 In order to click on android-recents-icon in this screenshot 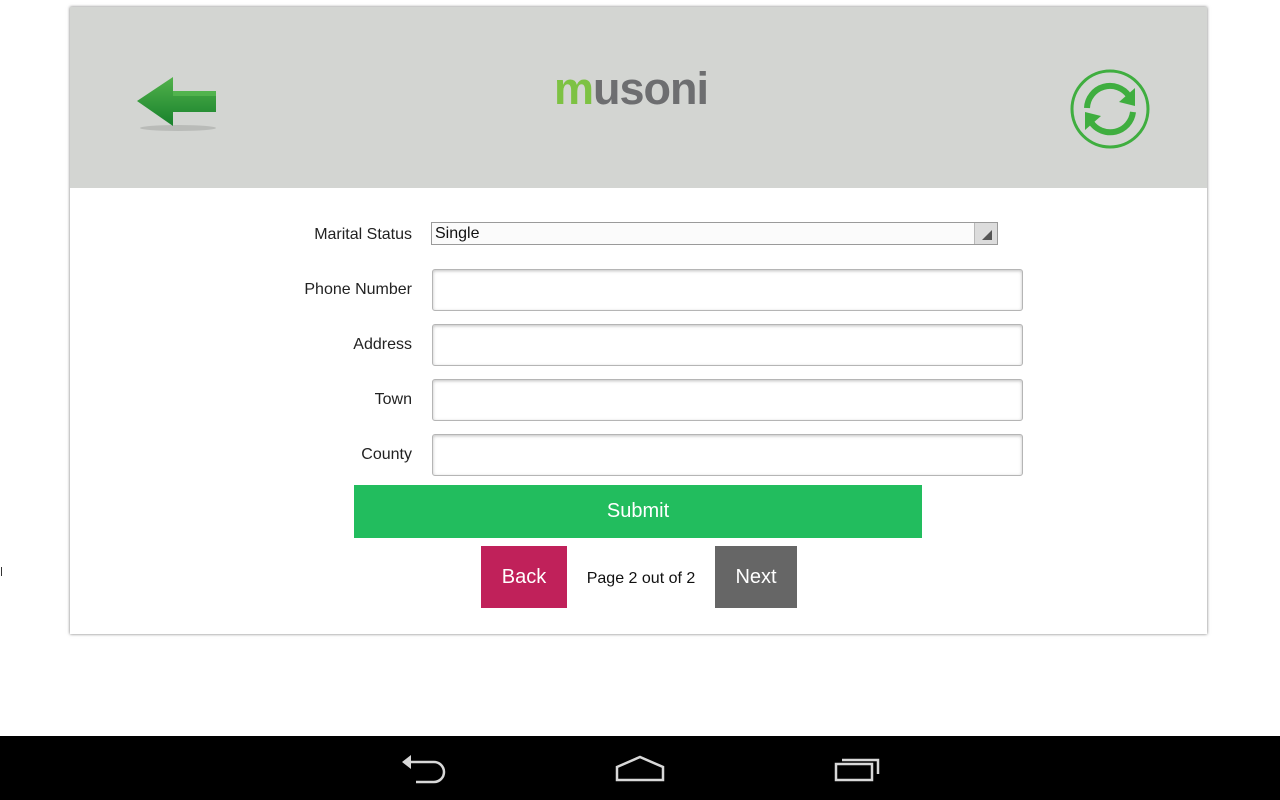, I will do `click(858, 768)`.